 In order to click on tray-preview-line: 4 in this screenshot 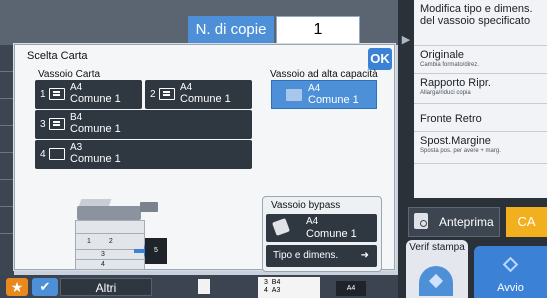, I will do `click(266, 290)`.